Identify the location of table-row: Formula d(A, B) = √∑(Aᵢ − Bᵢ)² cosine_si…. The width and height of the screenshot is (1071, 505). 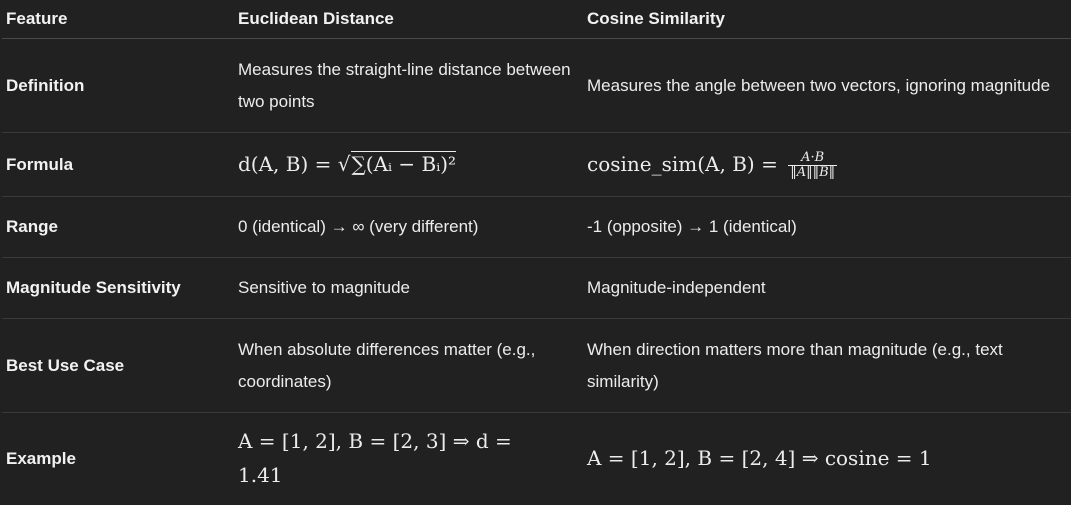
(536, 164).